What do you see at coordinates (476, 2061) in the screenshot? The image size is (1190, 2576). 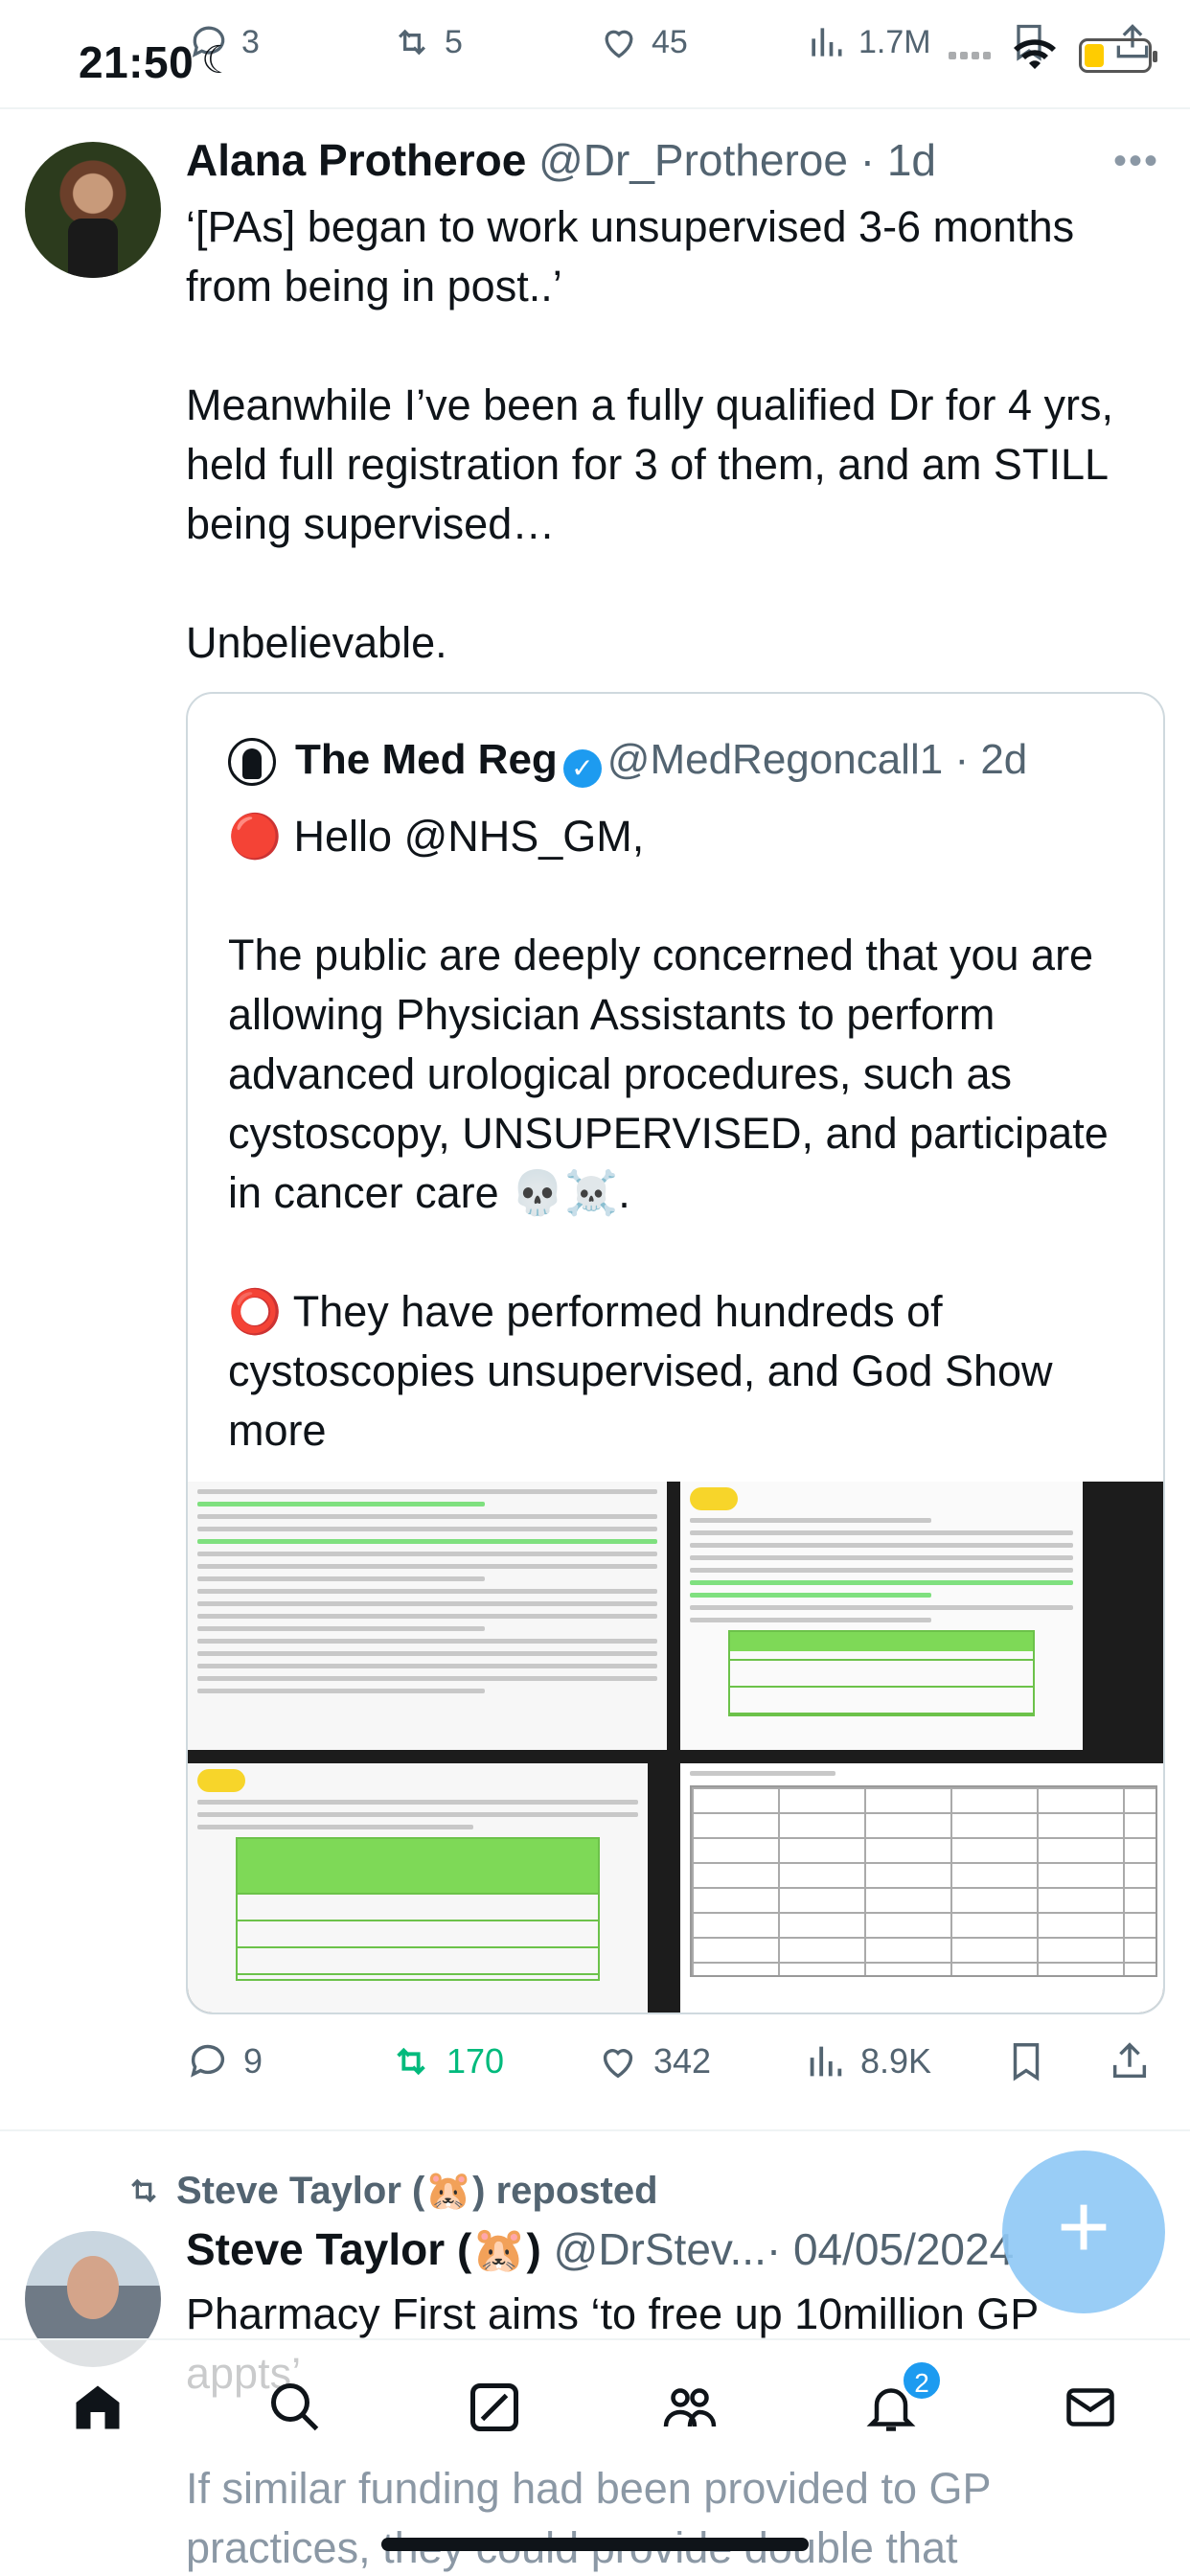 I see `repost-count: 170` at bounding box center [476, 2061].